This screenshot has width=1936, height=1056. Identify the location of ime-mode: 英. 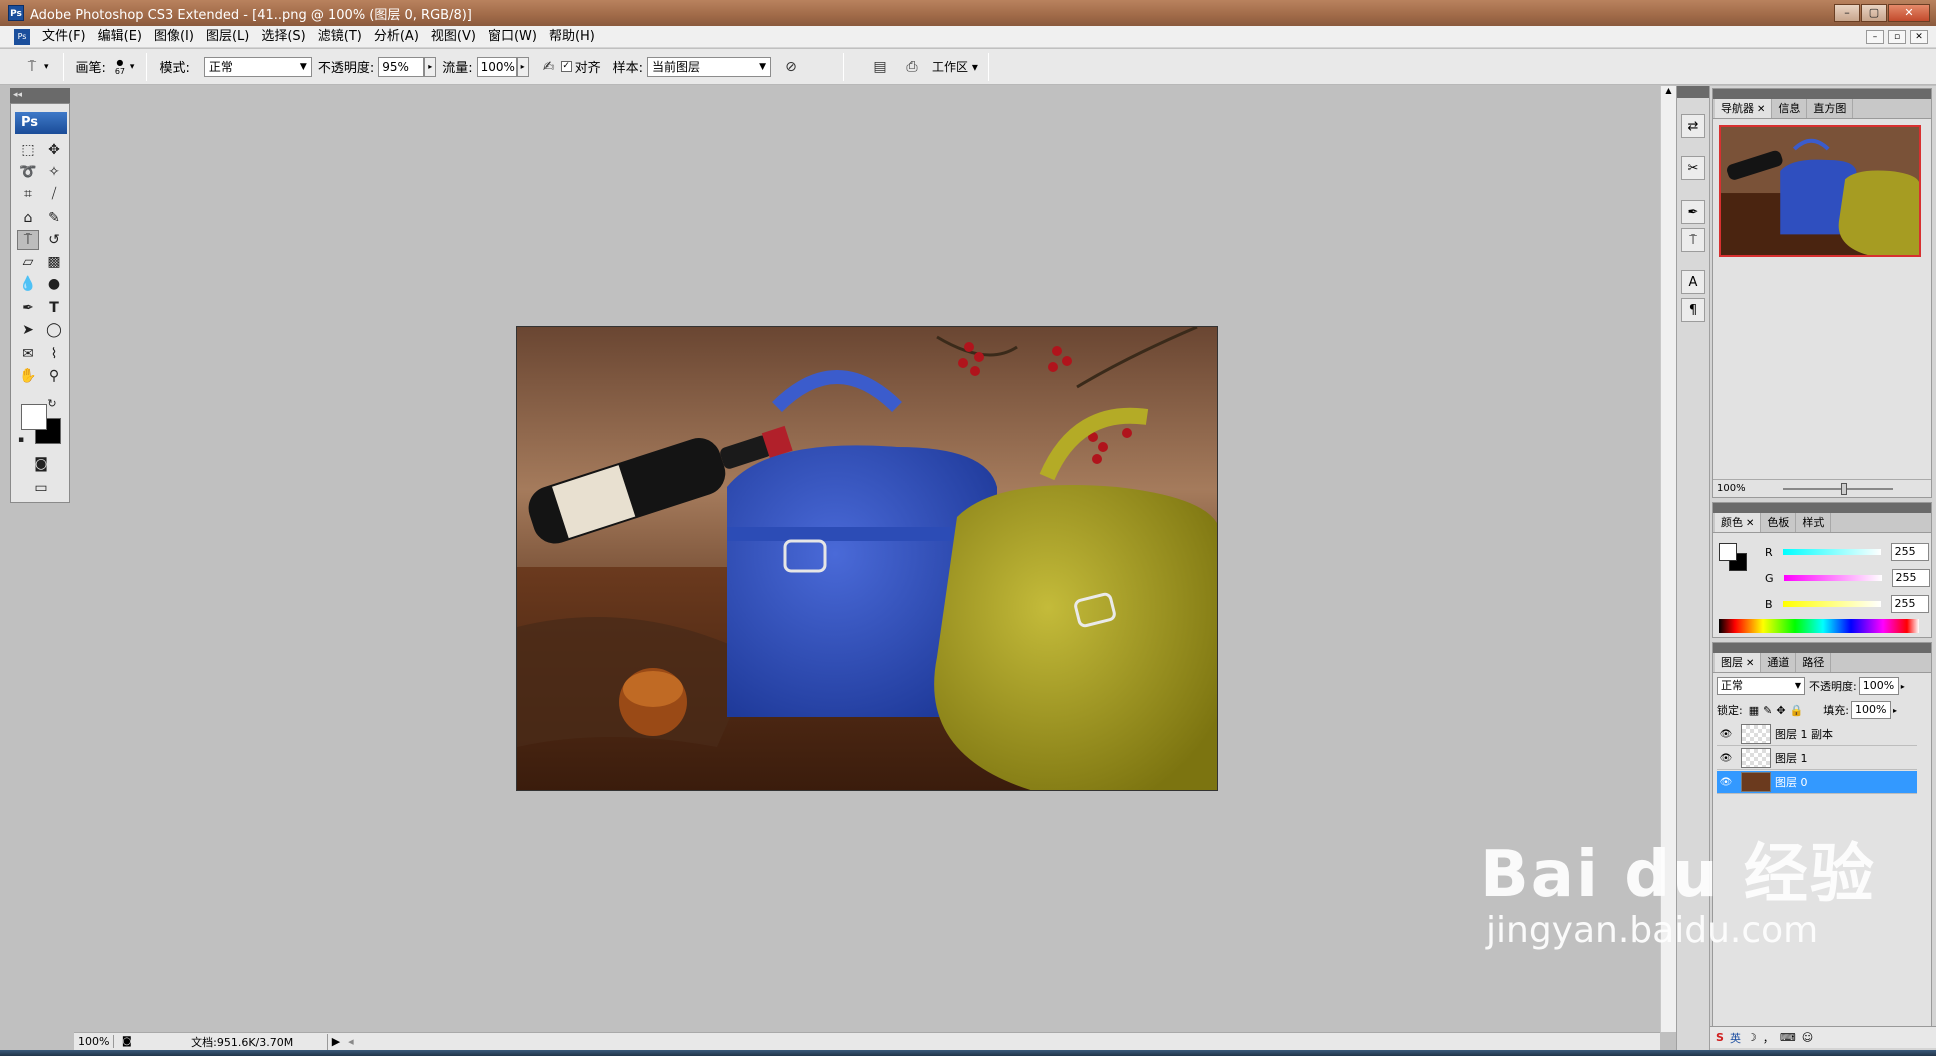
(1735, 1038).